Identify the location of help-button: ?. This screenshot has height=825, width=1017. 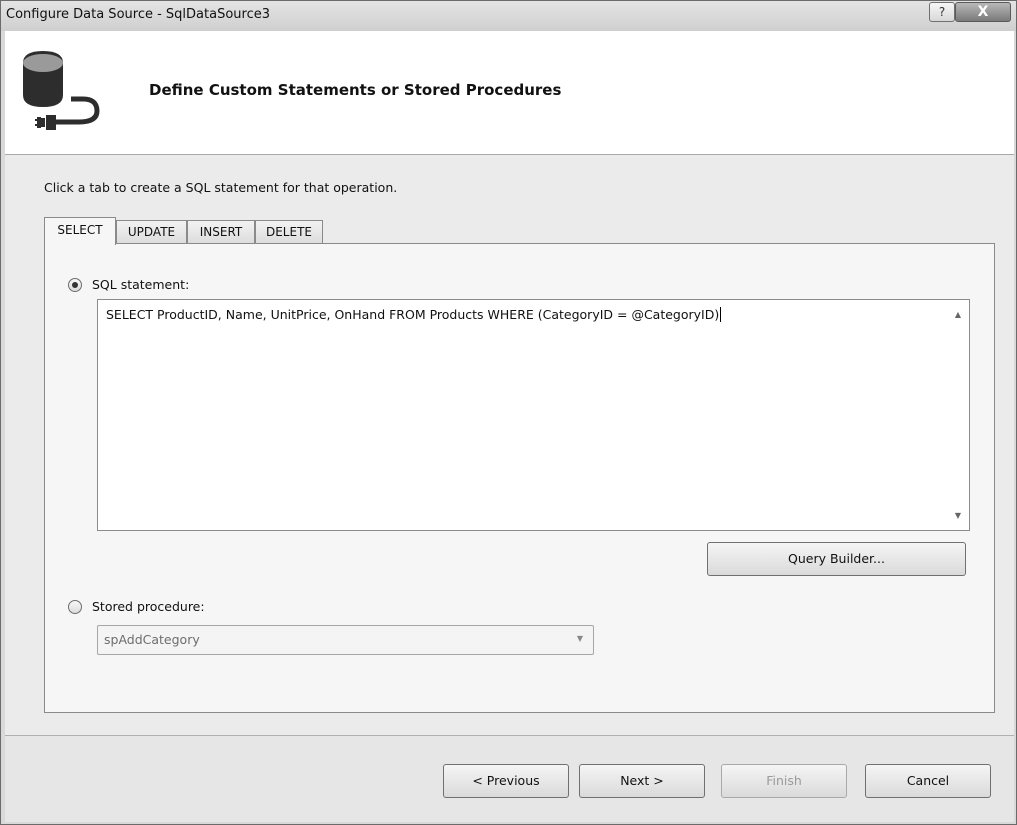
(942, 12).